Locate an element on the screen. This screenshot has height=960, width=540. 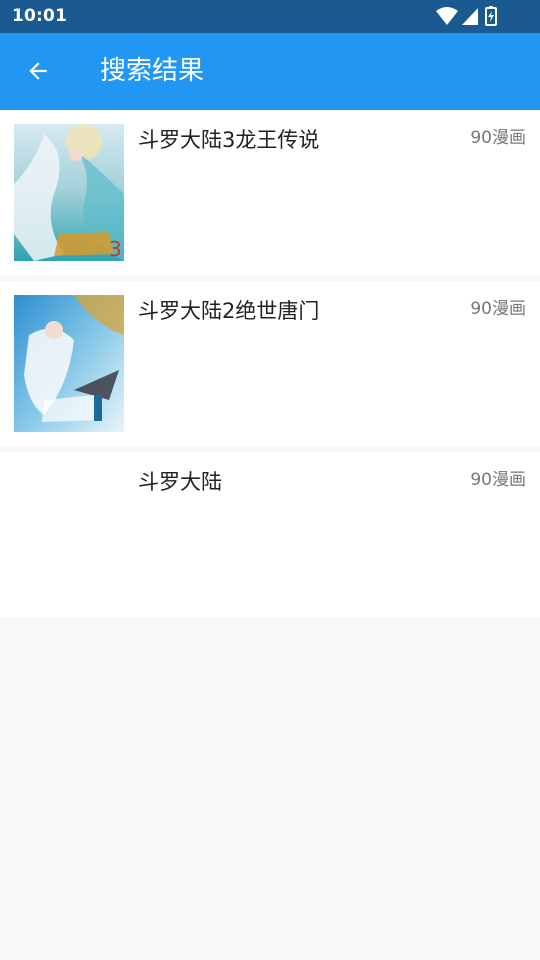
comic-title: 斗罗大陆2绝世唐门 is located at coordinates (229, 311).